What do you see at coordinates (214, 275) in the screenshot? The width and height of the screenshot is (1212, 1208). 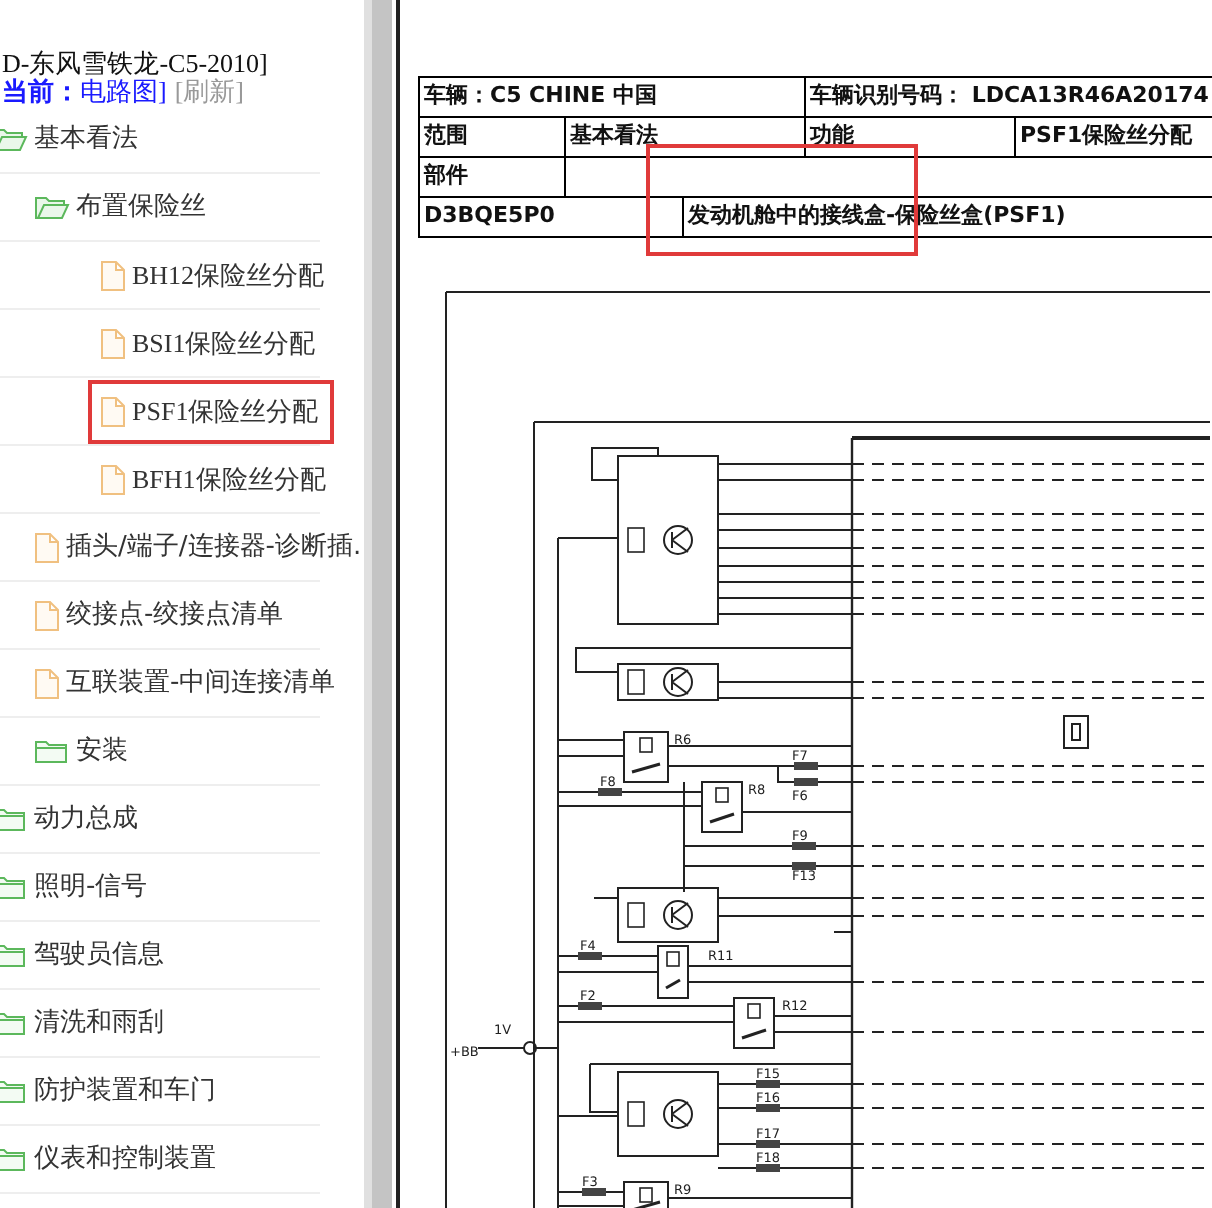 I see `tree-item: BH12保险丝分配` at bounding box center [214, 275].